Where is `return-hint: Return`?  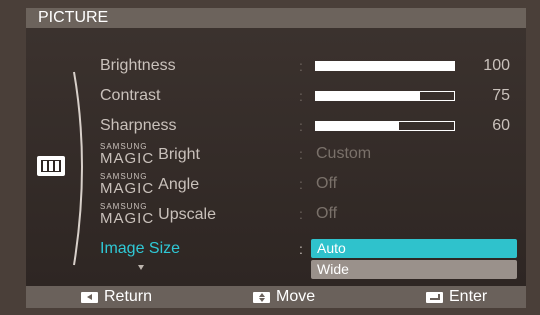
return-hint: Return is located at coordinates (116, 297).